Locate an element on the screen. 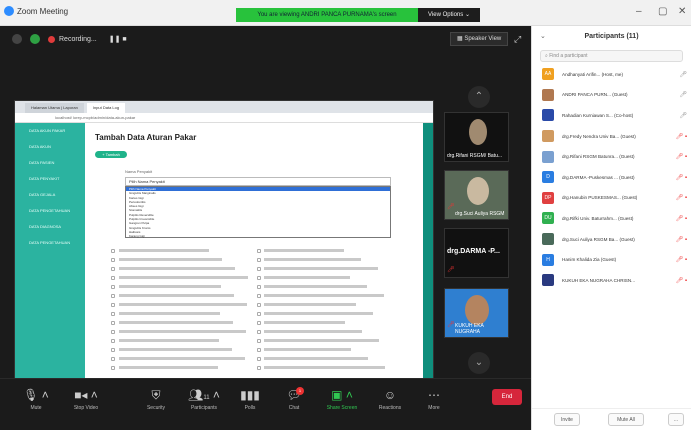 The width and height of the screenshot is (691, 430). web-sidebar-item: DATA DIAGNOSA is located at coordinates (50, 227).